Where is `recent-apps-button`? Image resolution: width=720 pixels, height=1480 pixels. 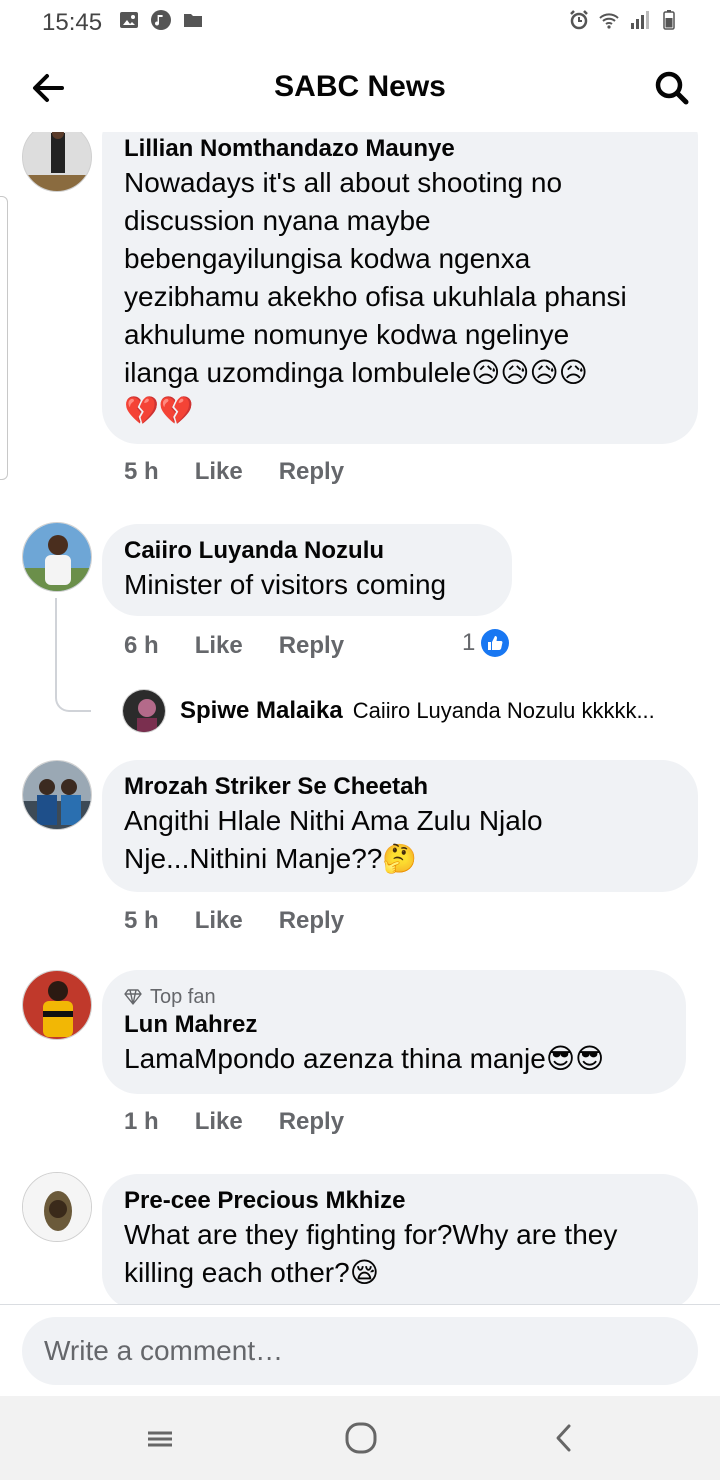
recent-apps-button is located at coordinates (160, 1438).